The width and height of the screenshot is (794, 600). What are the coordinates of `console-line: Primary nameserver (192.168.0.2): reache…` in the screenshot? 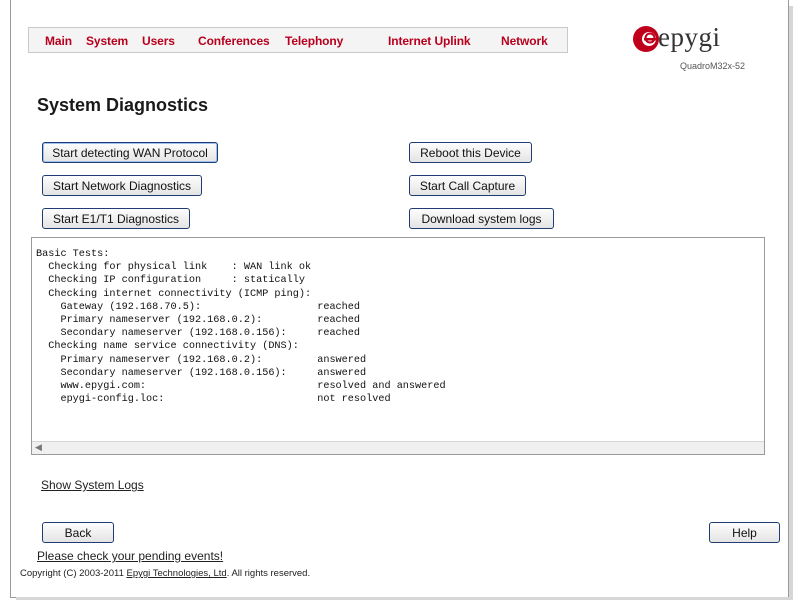 It's located at (198, 321).